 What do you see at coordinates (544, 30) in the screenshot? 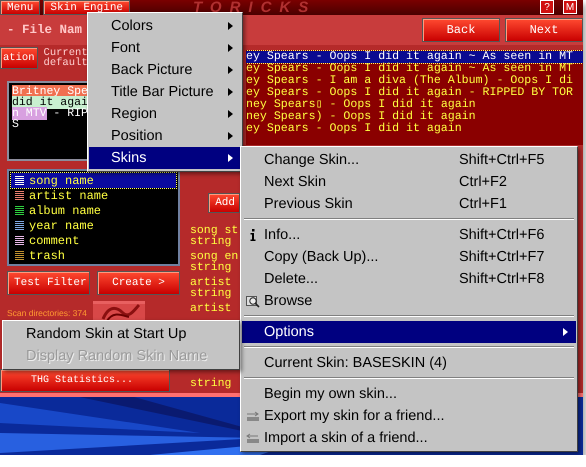
I see `nav-button: Next` at bounding box center [544, 30].